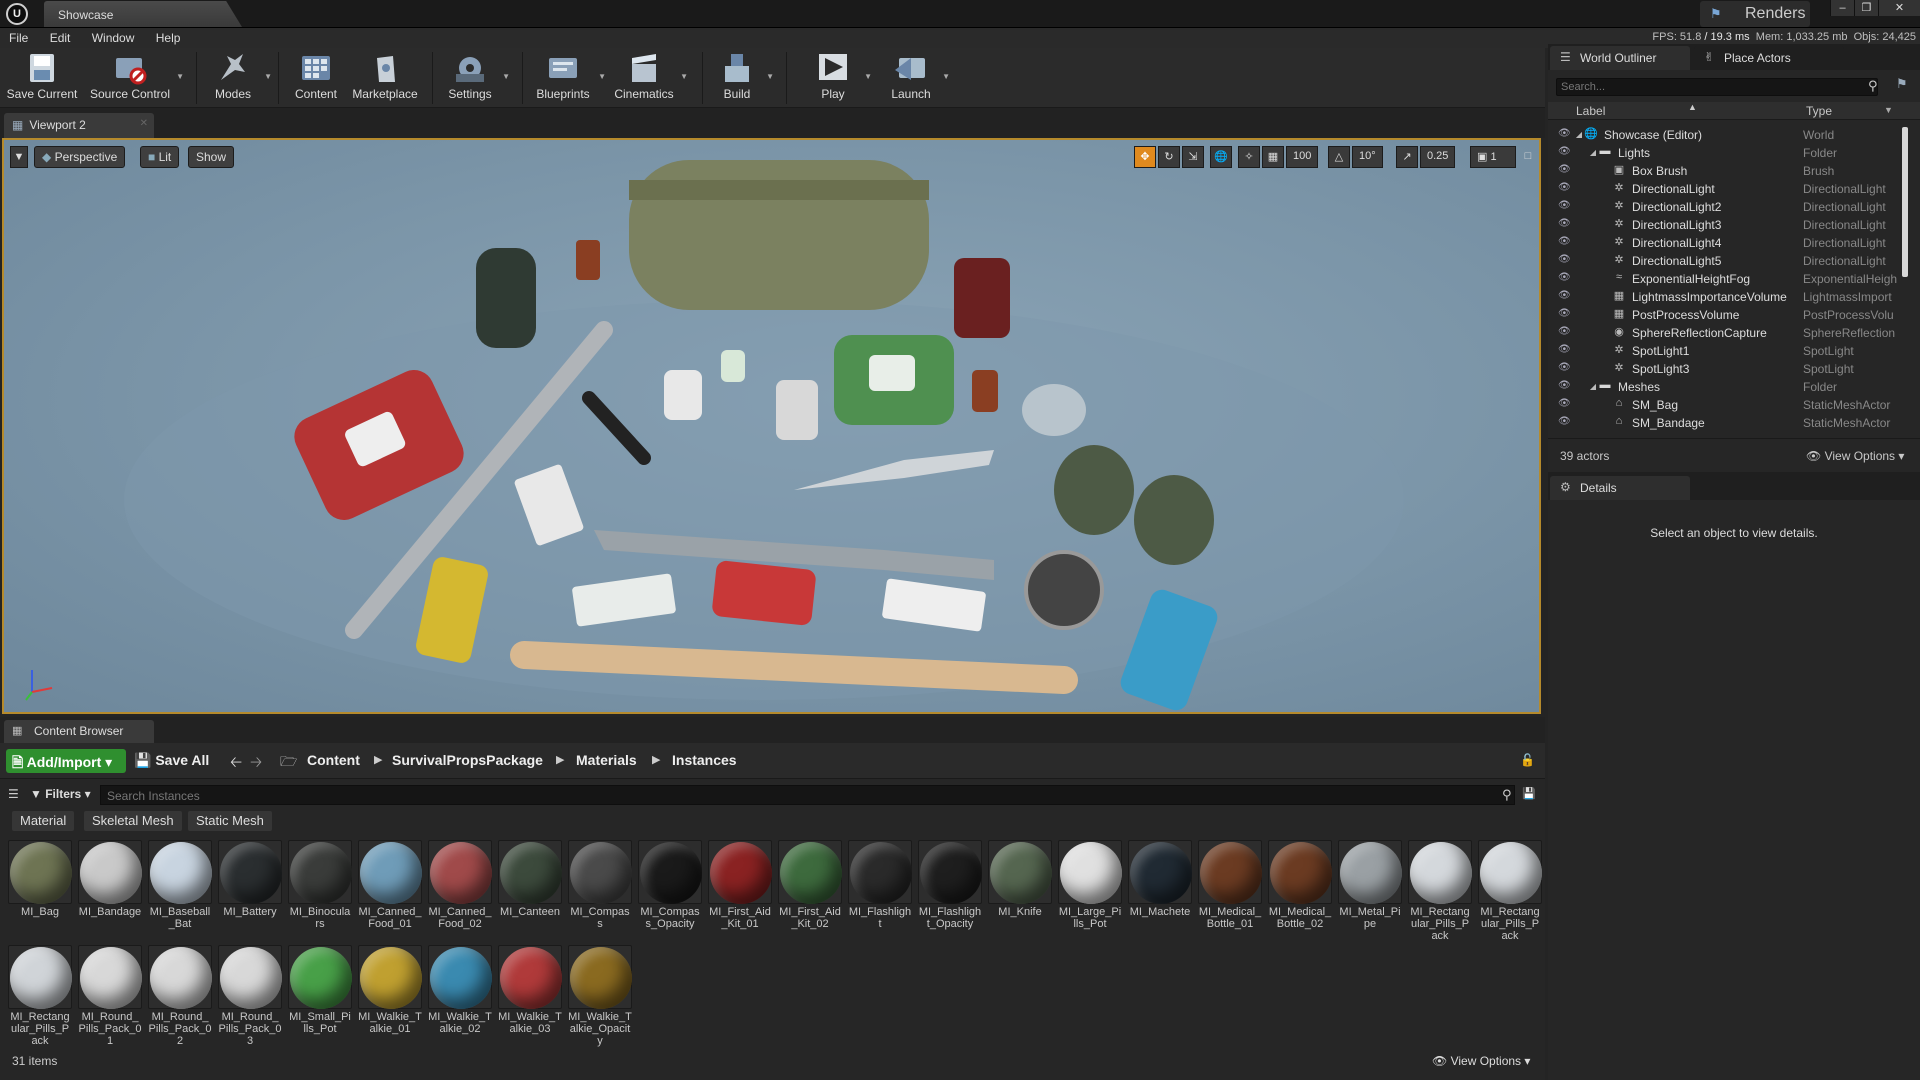  Describe the element at coordinates (113, 38) in the screenshot. I see `menu-window: Window` at that location.